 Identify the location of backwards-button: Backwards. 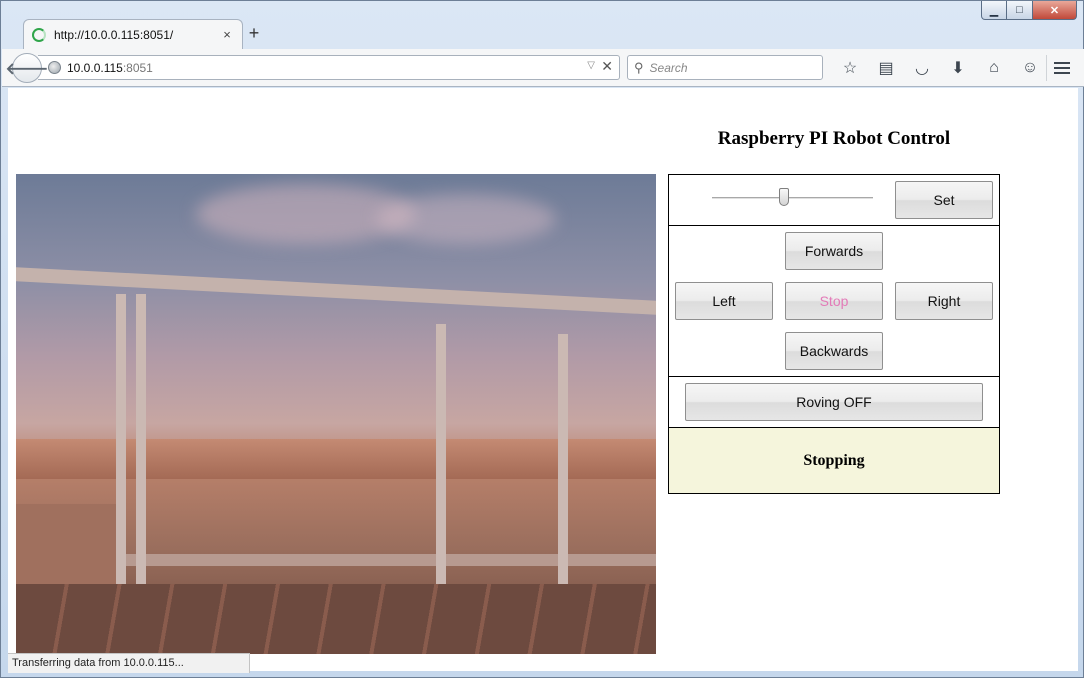
(834, 351).